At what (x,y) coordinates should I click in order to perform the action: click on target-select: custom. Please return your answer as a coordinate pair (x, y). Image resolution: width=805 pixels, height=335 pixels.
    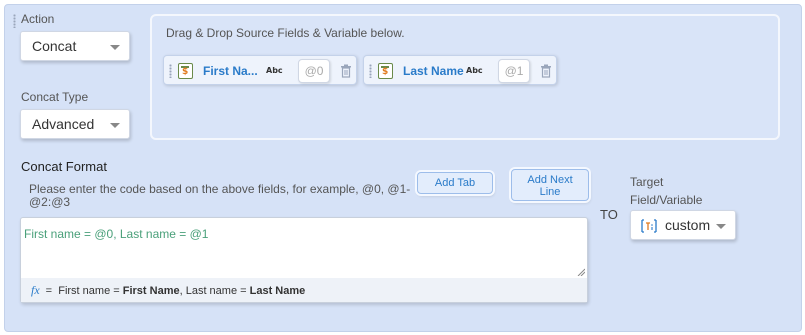
    Looking at the image, I should click on (683, 225).